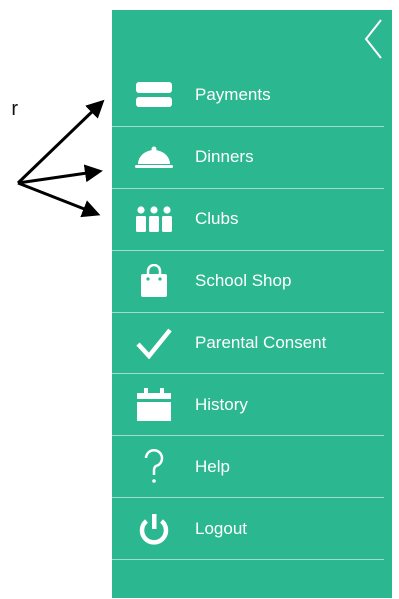  I want to click on card-icon, so click(154, 95).